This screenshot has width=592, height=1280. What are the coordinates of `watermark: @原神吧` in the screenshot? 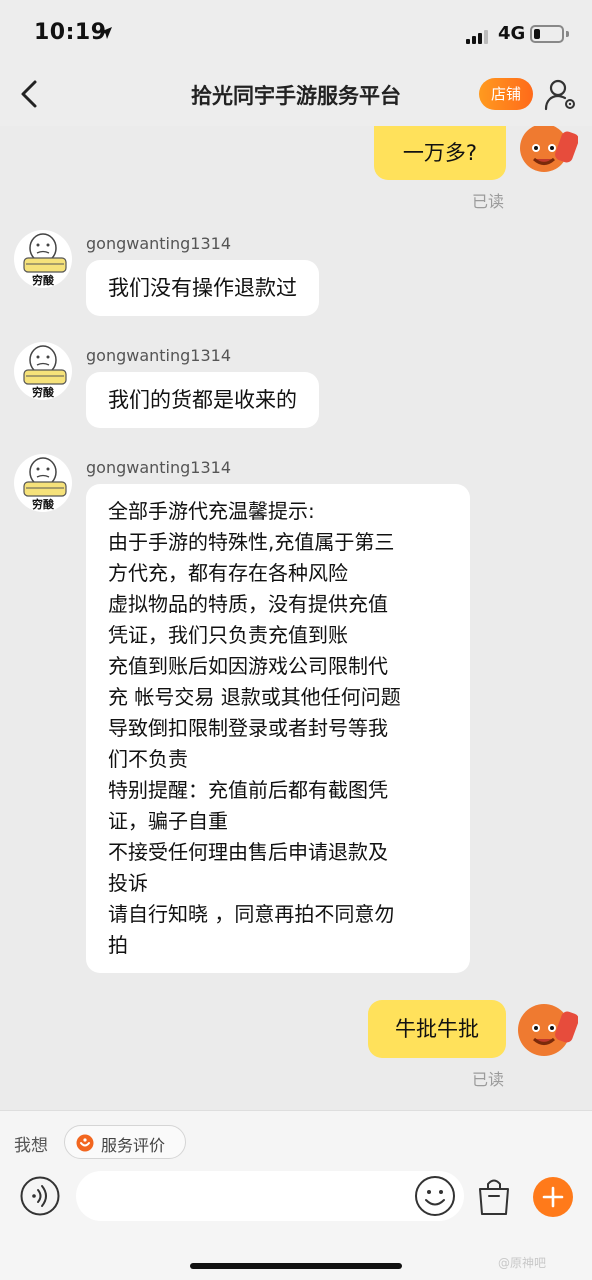 It's located at (522, 1263).